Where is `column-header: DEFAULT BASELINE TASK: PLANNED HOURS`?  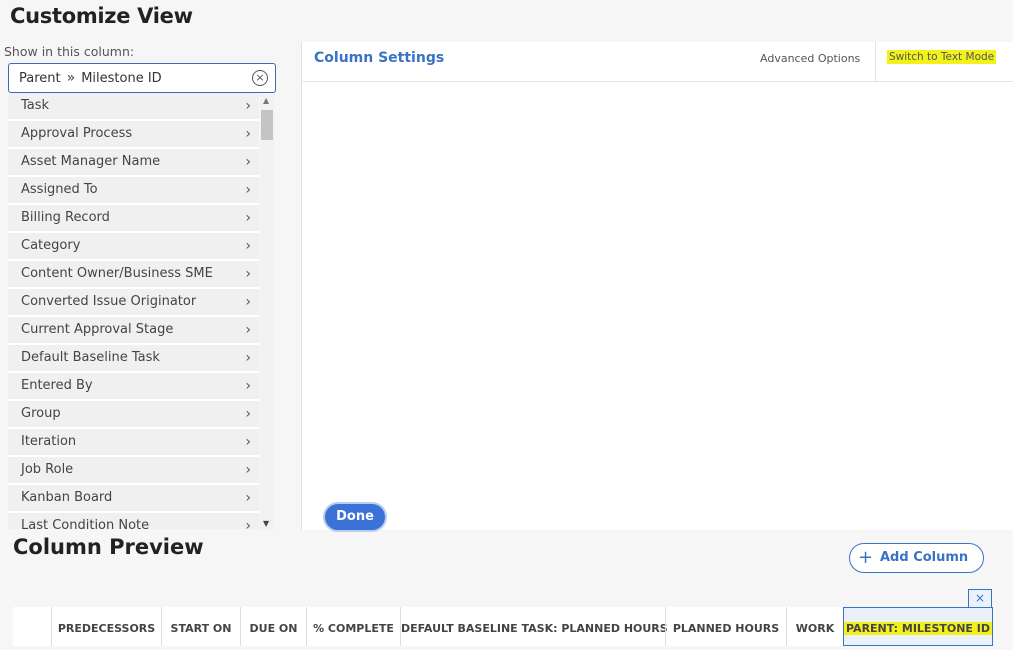 column-header: DEFAULT BASELINE TASK: PLANNED HOURS is located at coordinates (534, 626).